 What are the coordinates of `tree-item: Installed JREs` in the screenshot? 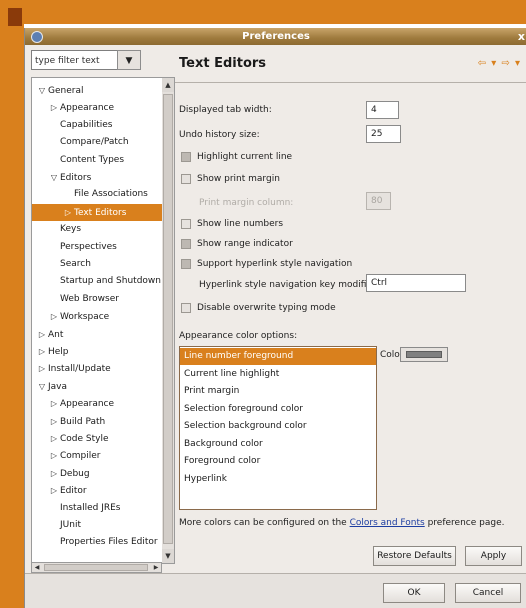 It's located at (84, 508).